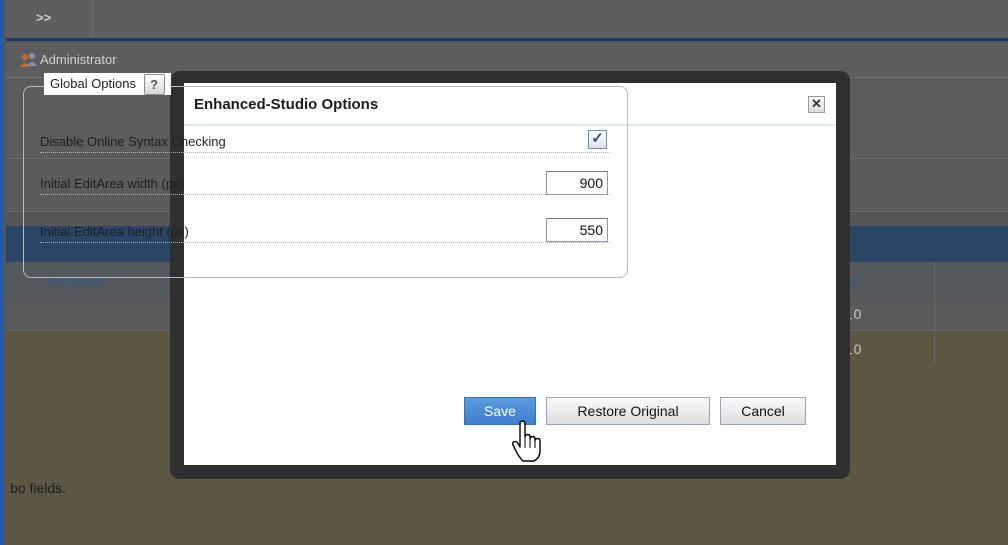  I want to click on option-row-syntax: Disable Online Syntax Checking, so click(325, 142).